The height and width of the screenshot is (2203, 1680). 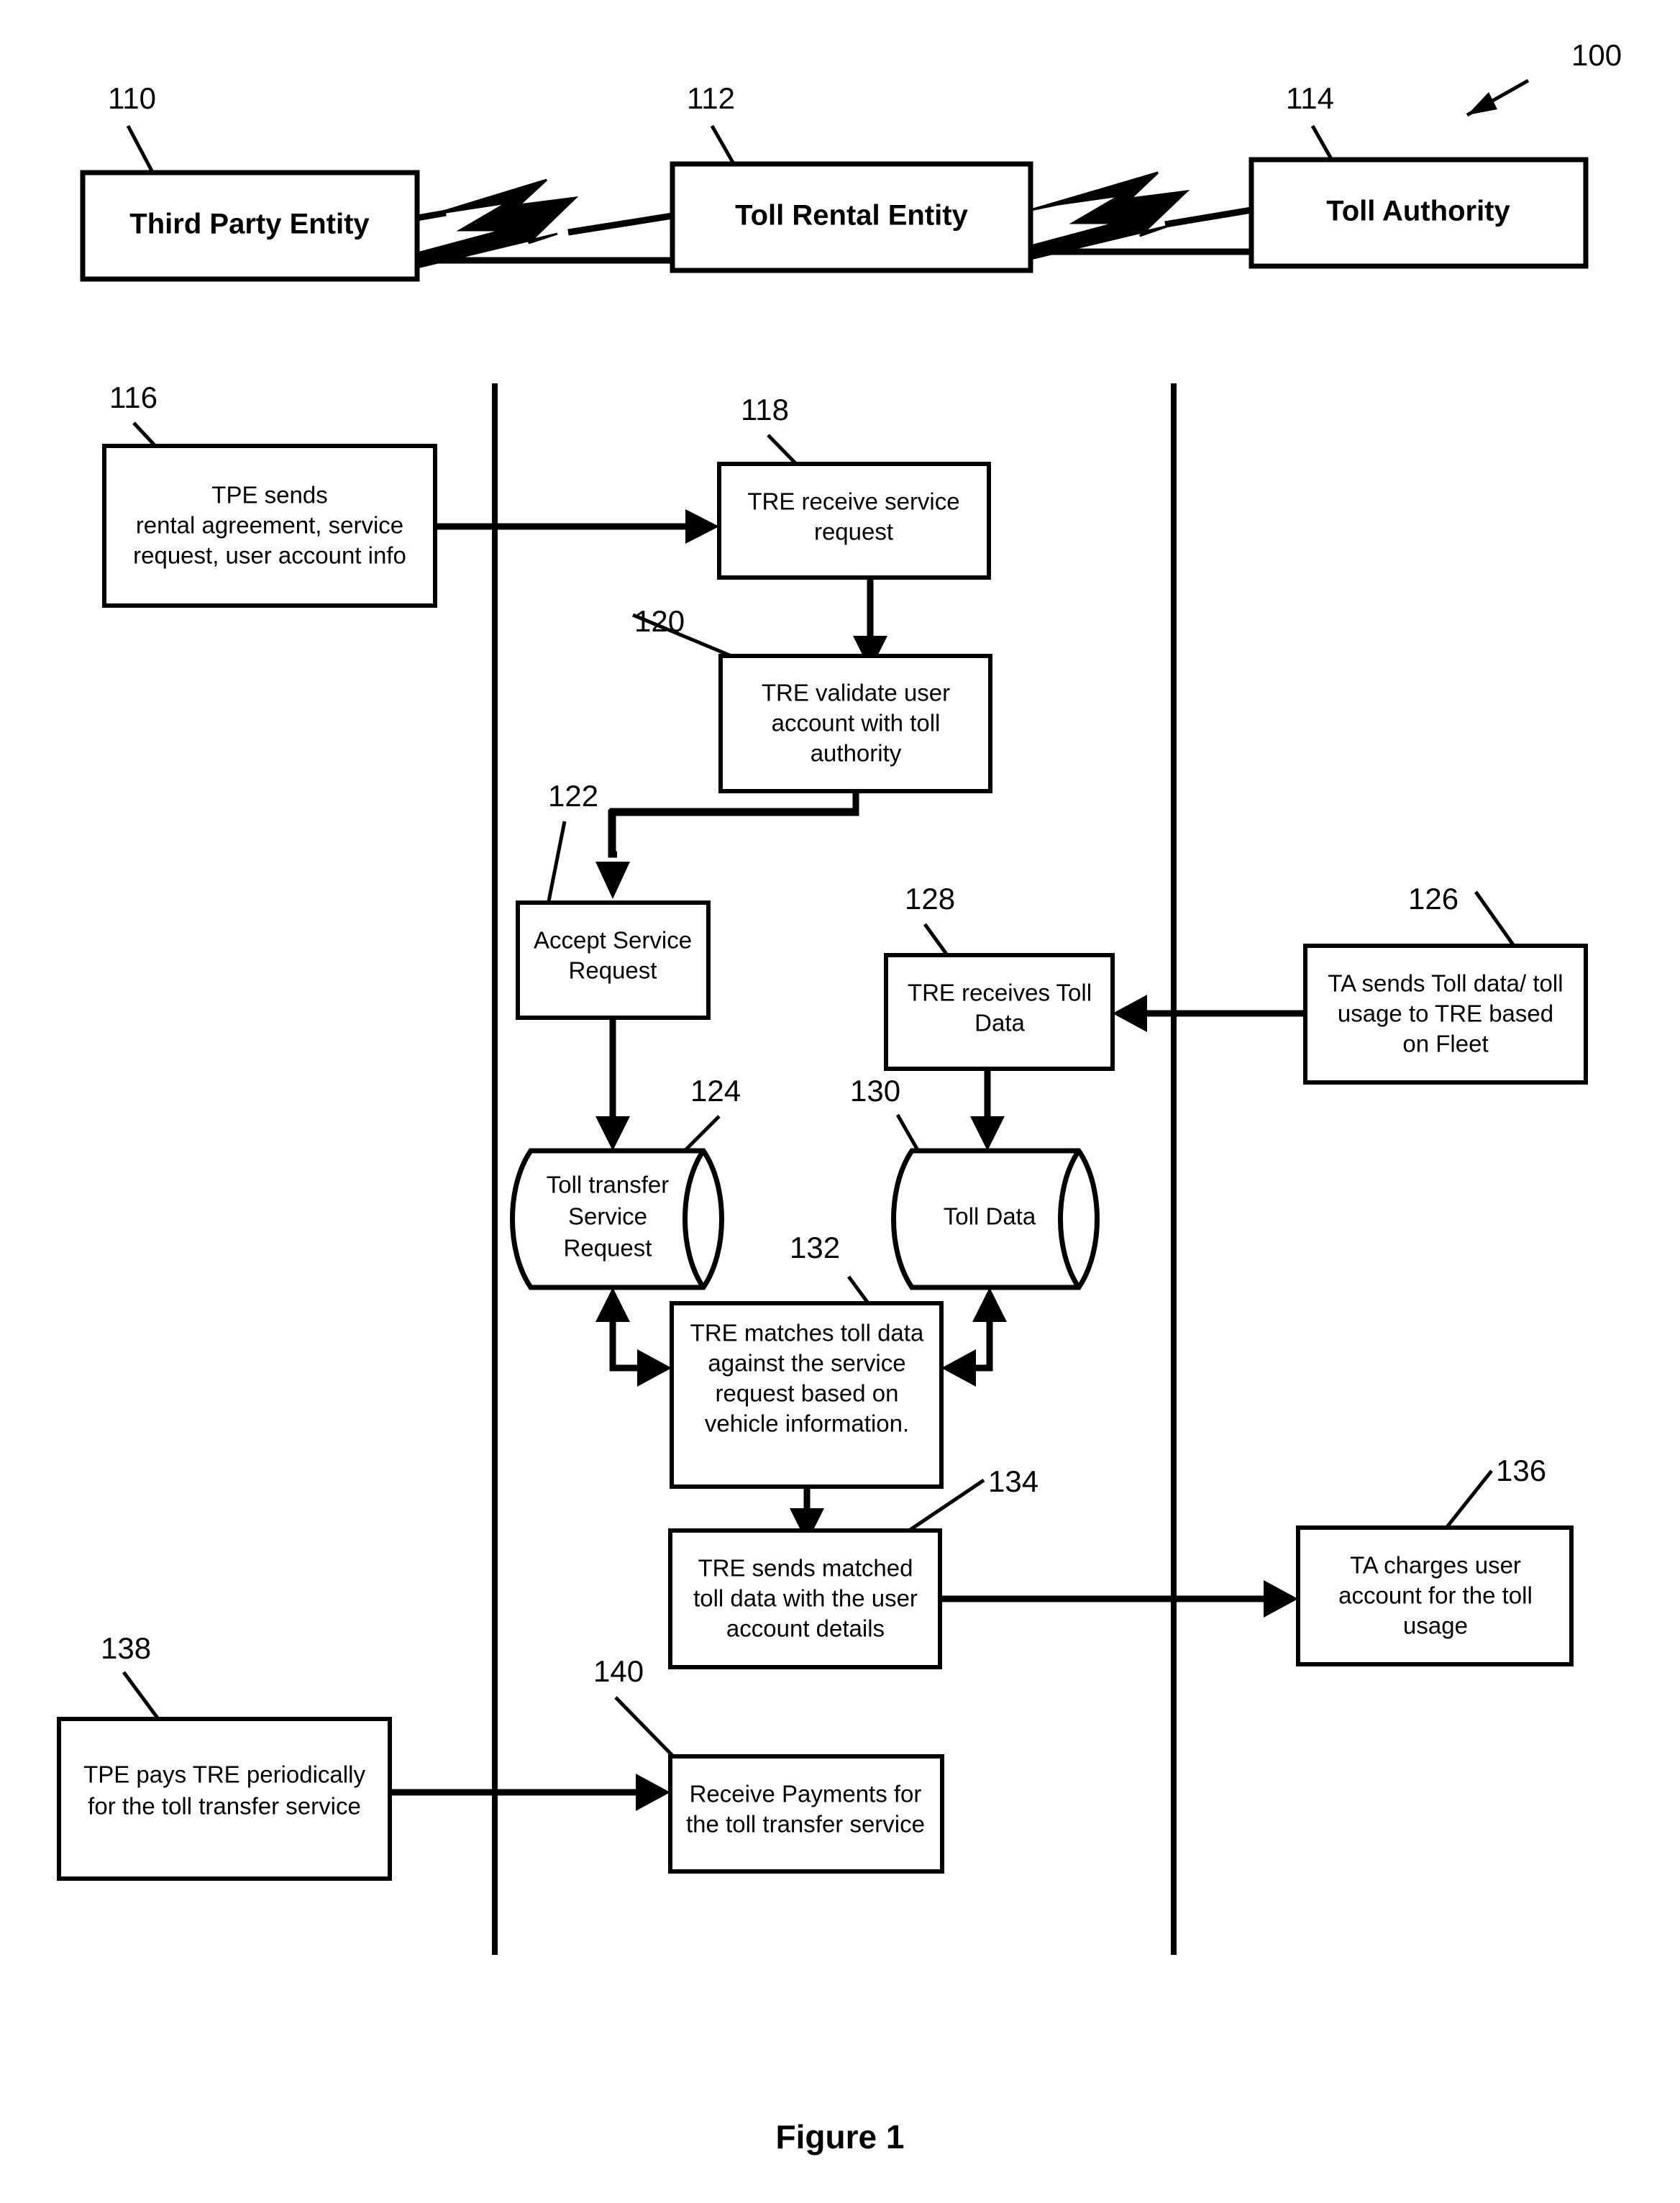 What do you see at coordinates (269, 526) in the screenshot?
I see `step-116-line-1: rental agreement, service` at bounding box center [269, 526].